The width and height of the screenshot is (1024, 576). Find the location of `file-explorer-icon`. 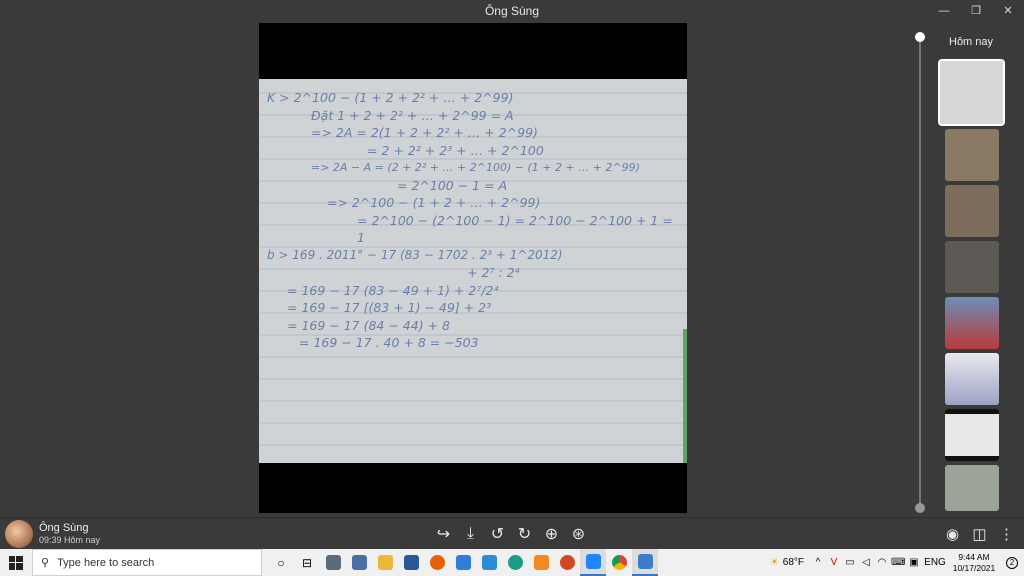

file-explorer-icon is located at coordinates (385, 562).